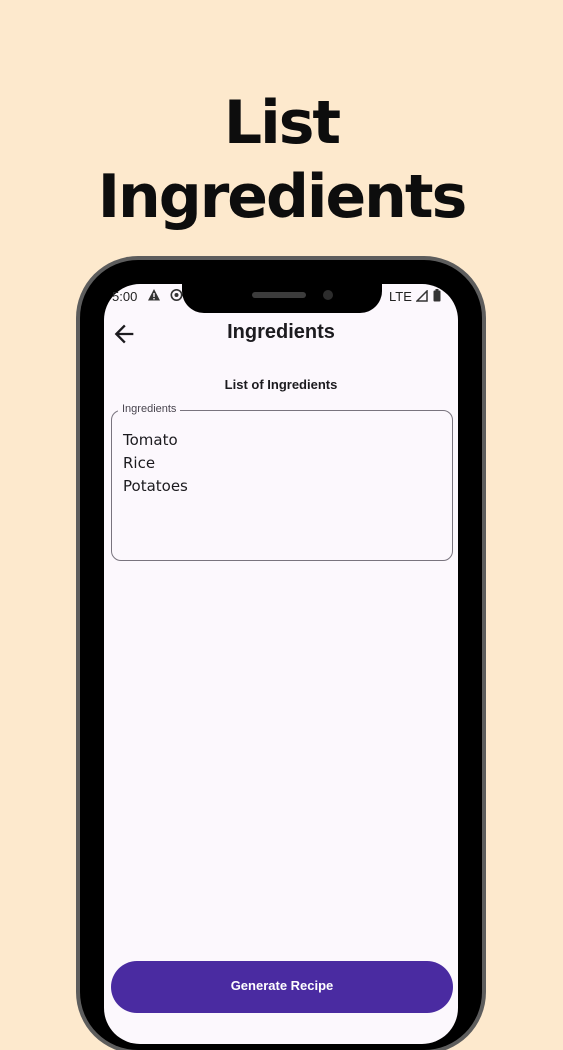 The width and height of the screenshot is (563, 1050). I want to click on network-type: LTE, so click(400, 296).